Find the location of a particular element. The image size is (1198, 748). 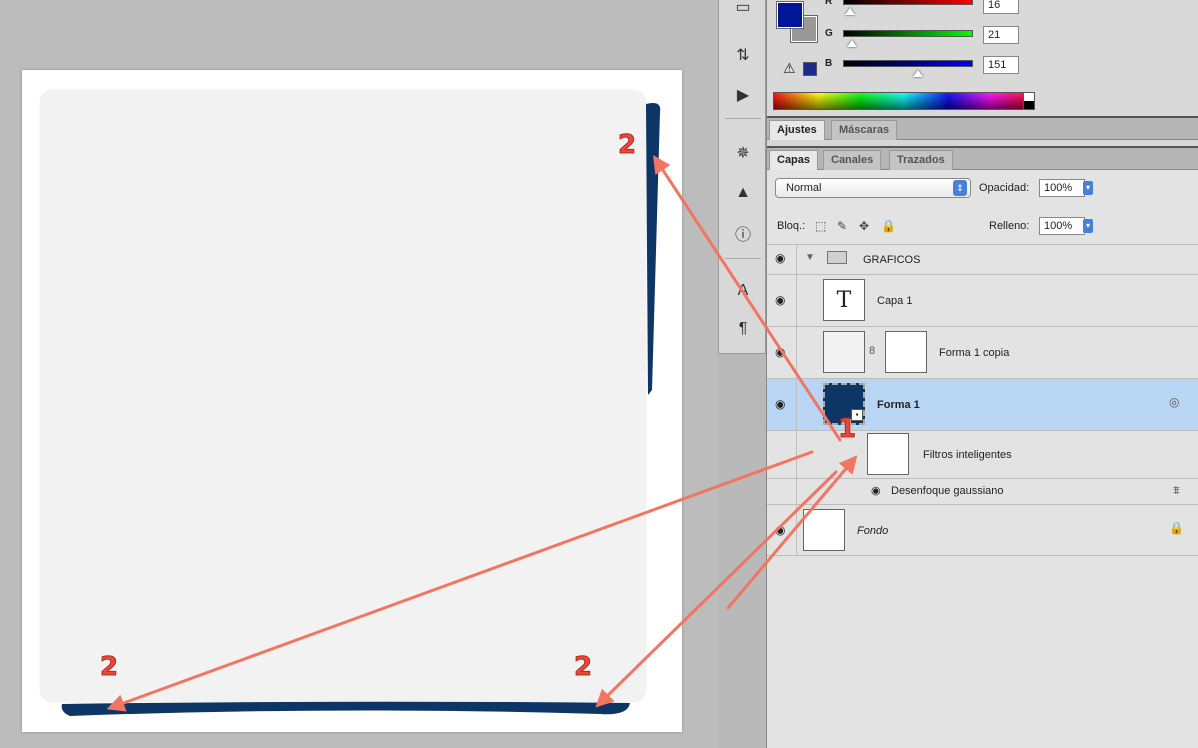

info-icon: ⓘ is located at coordinates (743, 233).